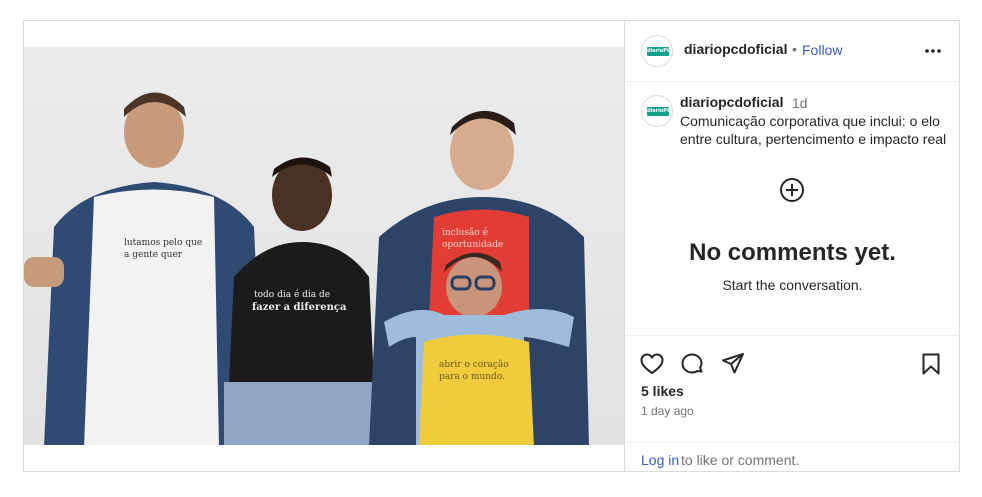 This screenshot has width=982, height=497. Describe the element at coordinates (163, 243) in the screenshot. I see `svg-text: lutamos pelo que` at that location.